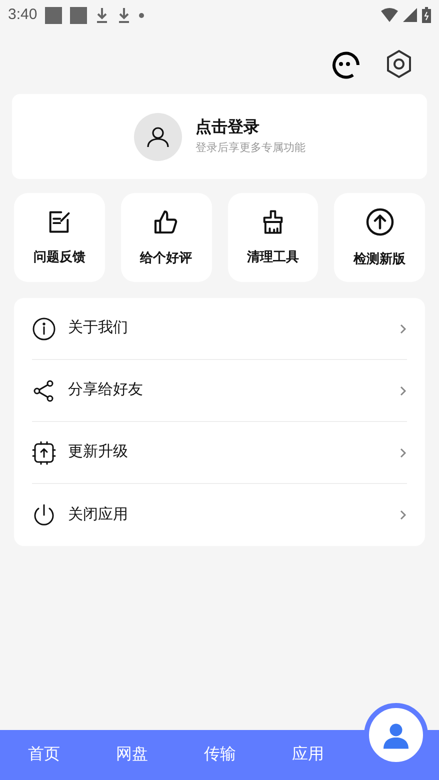  What do you see at coordinates (228, 128) in the screenshot?
I see `login-title: 点击登录` at bounding box center [228, 128].